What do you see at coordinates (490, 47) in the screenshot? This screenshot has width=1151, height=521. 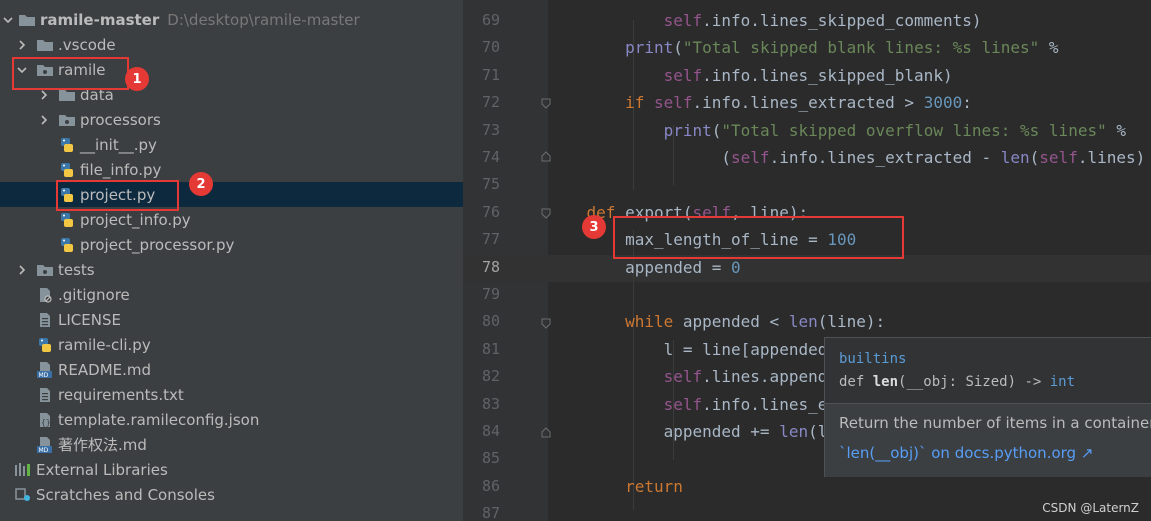 I see `line-number: 70` at bounding box center [490, 47].